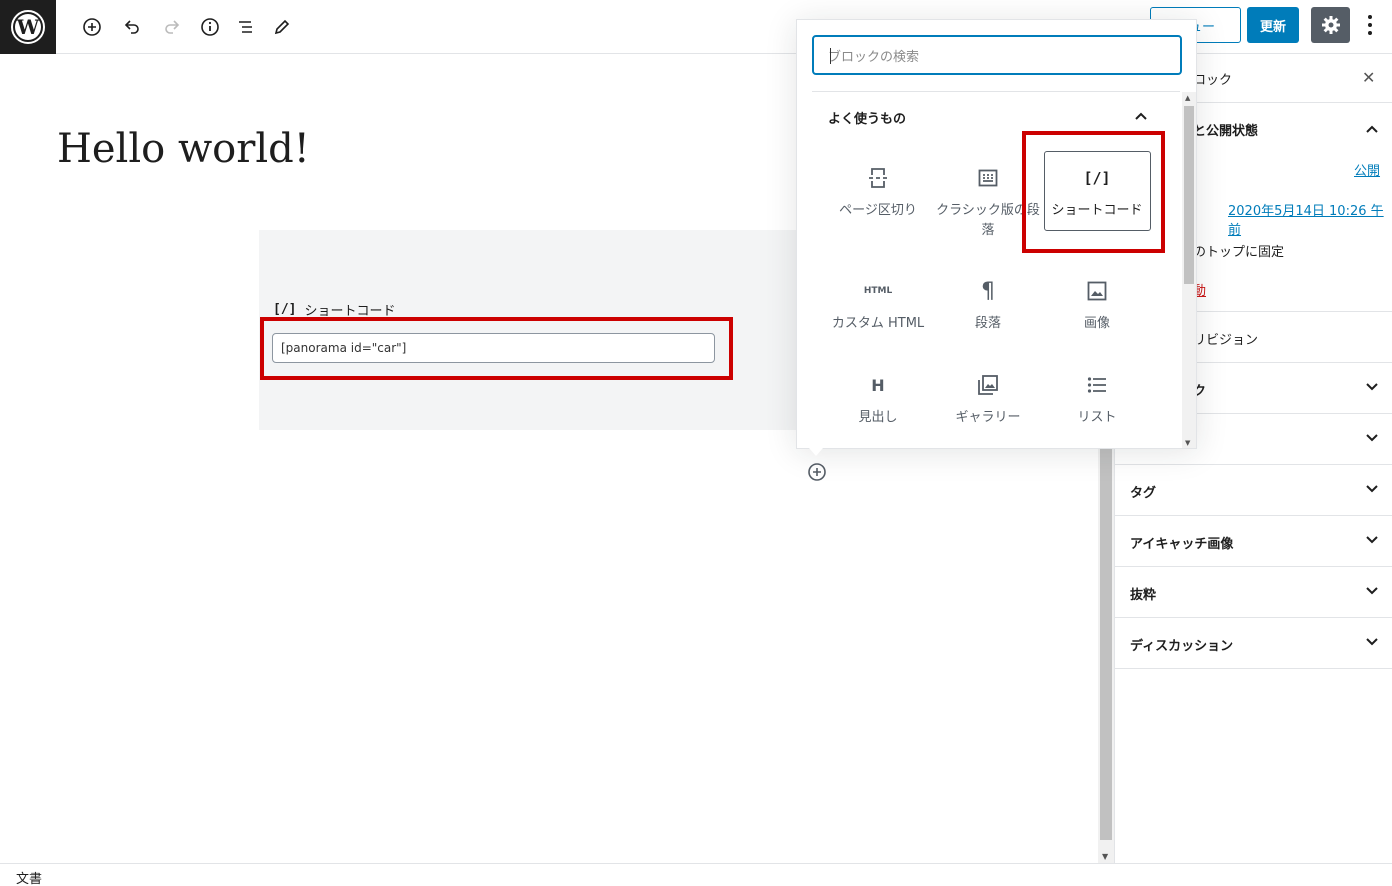 This screenshot has width=1392, height=886. What do you see at coordinates (1212, 78) in the screenshot?
I see `tab-block: ロック` at bounding box center [1212, 78].